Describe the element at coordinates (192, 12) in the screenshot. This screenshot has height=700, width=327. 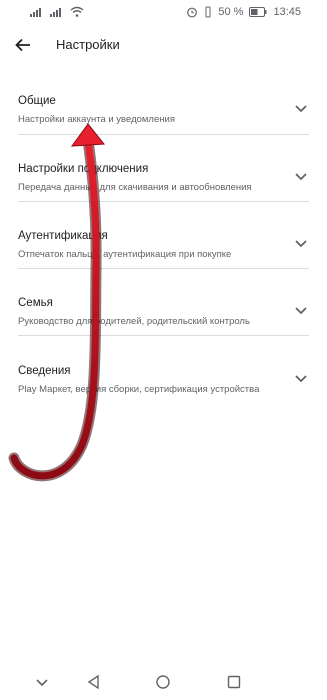
I see `alarm-icon` at that location.